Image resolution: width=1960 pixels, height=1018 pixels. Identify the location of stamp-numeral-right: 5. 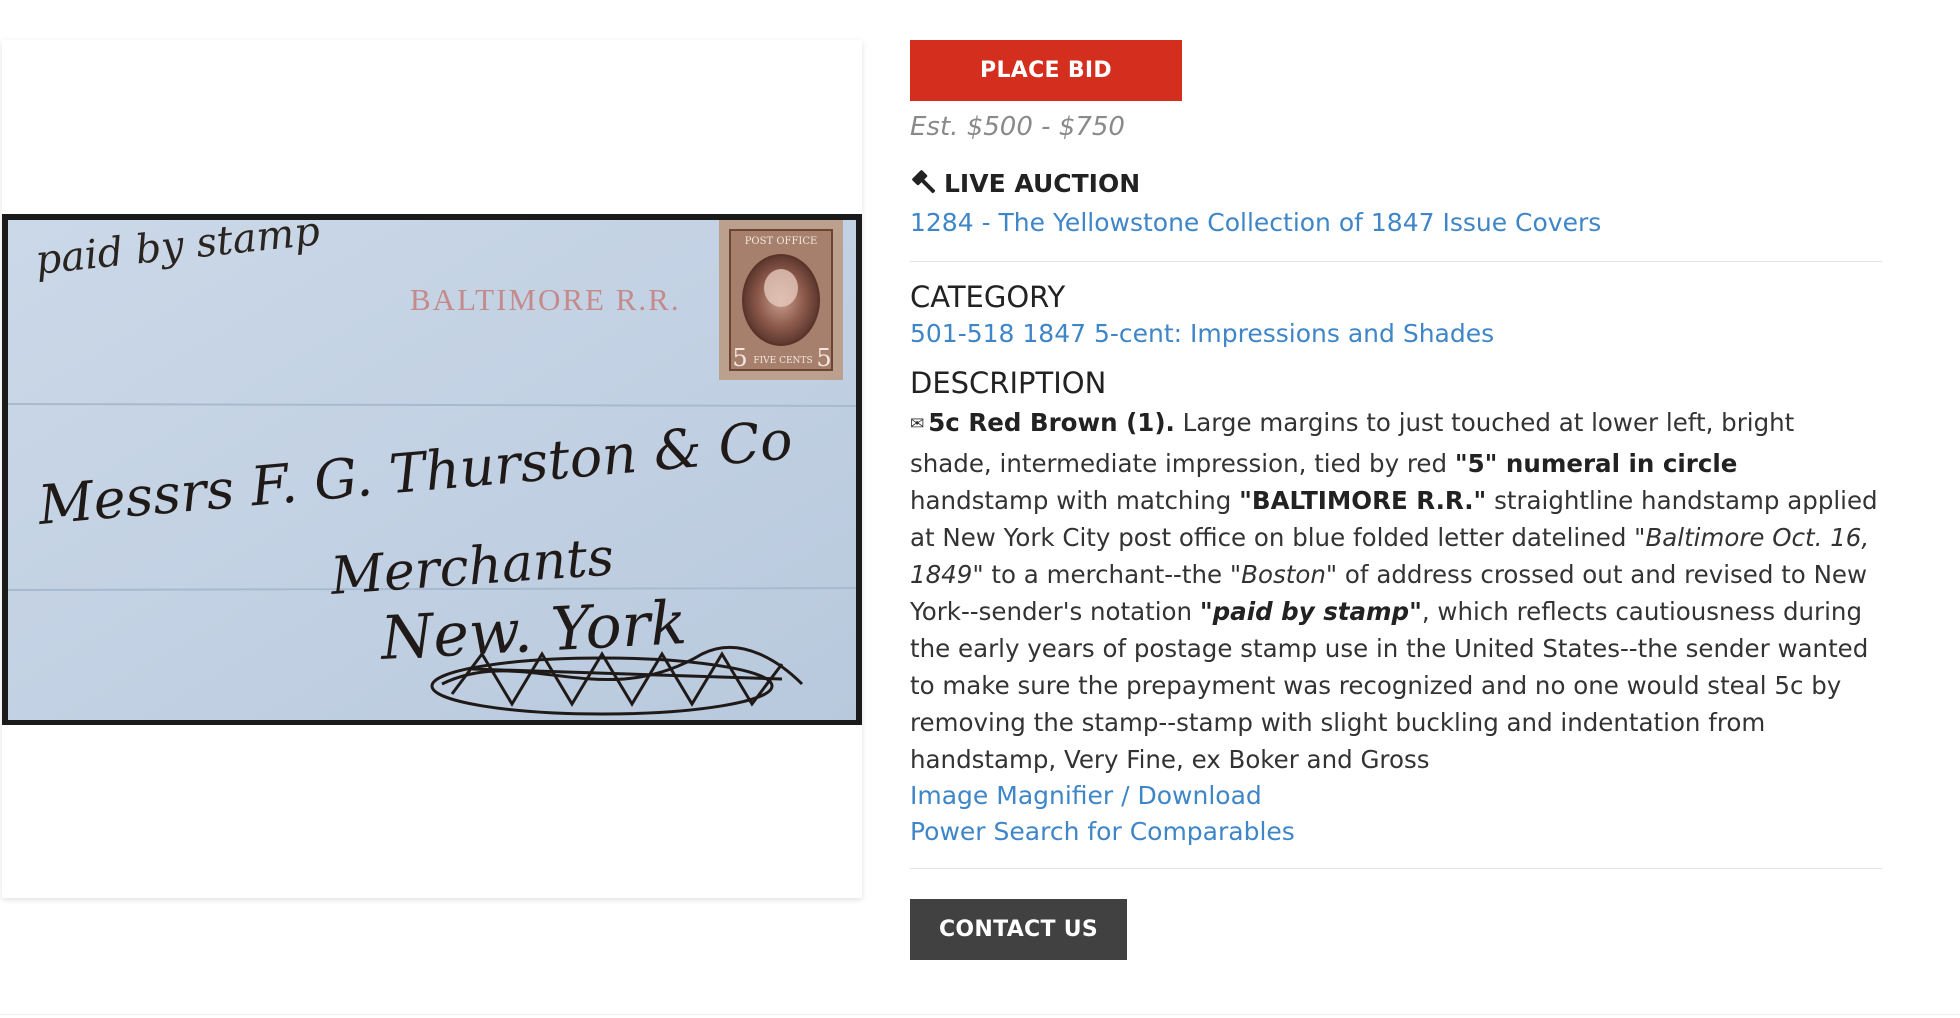
(823, 358).